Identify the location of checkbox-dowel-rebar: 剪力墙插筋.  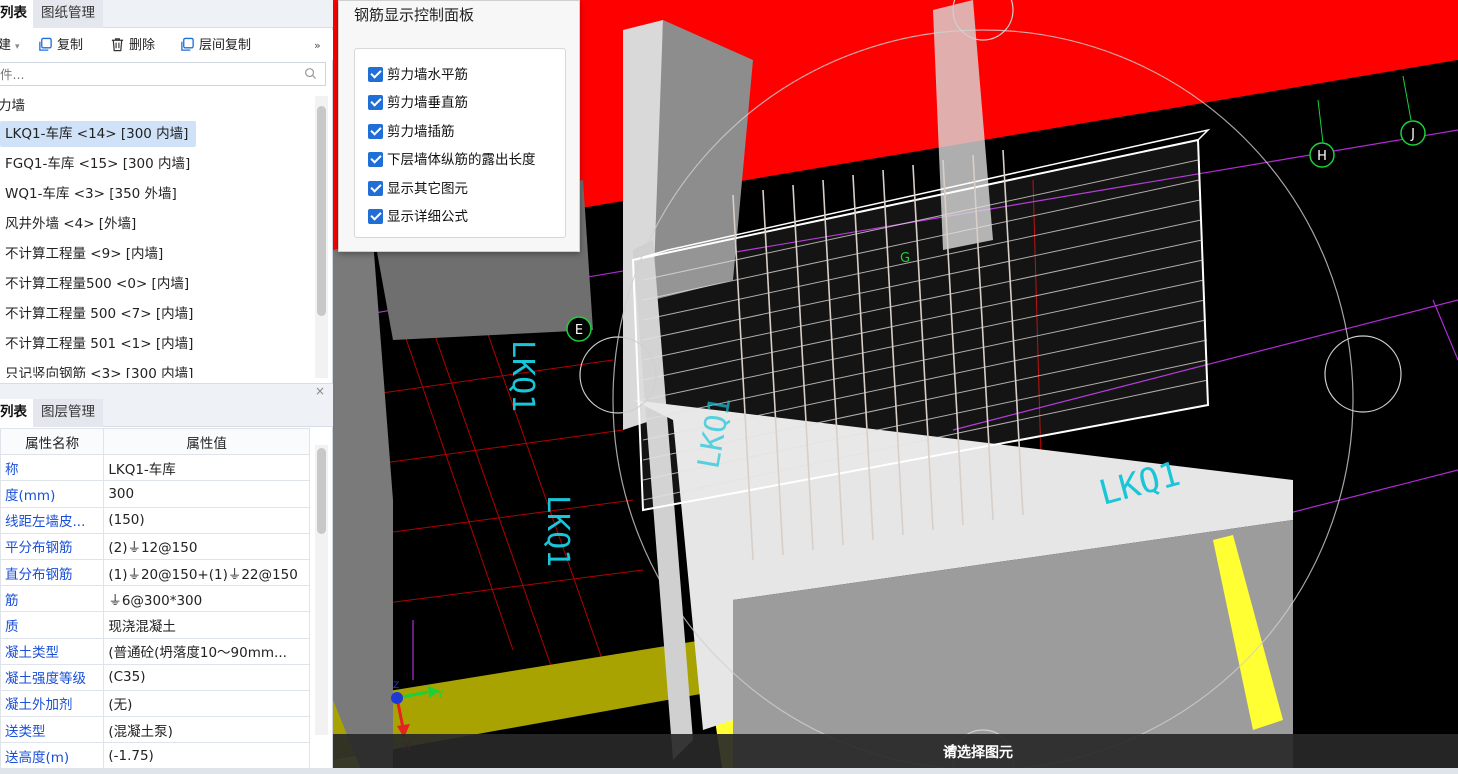
(411, 130).